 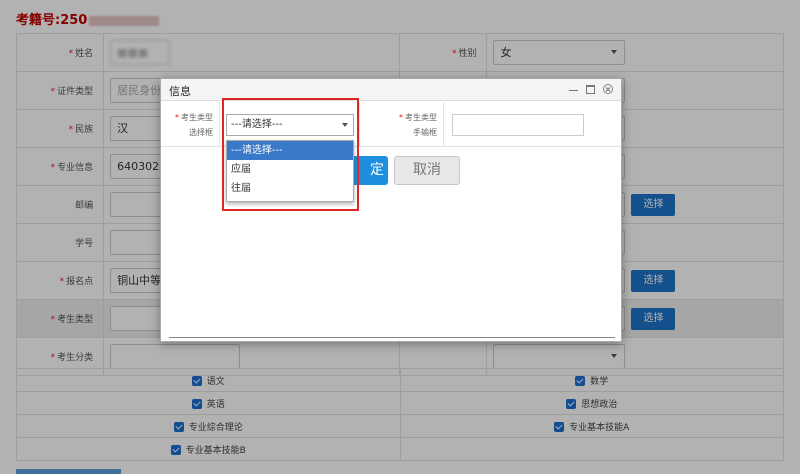 What do you see at coordinates (194, 125) in the screenshot?
I see `candidate-type-select-label: * 考生类型 选择框` at bounding box center [194, 125].